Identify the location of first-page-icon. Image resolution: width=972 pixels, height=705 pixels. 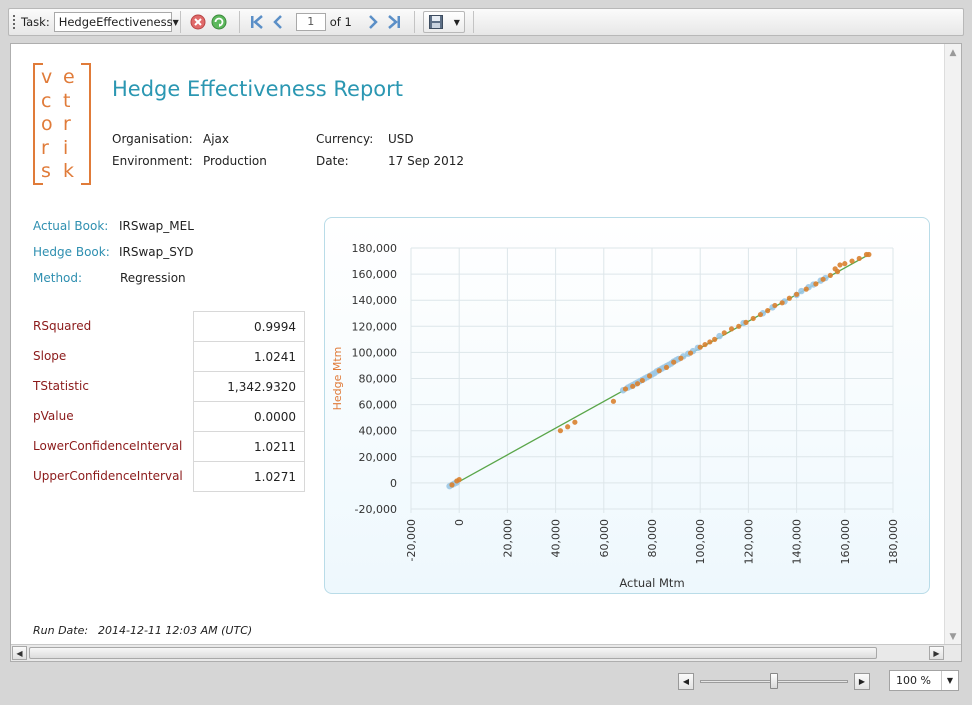
(256, 22).